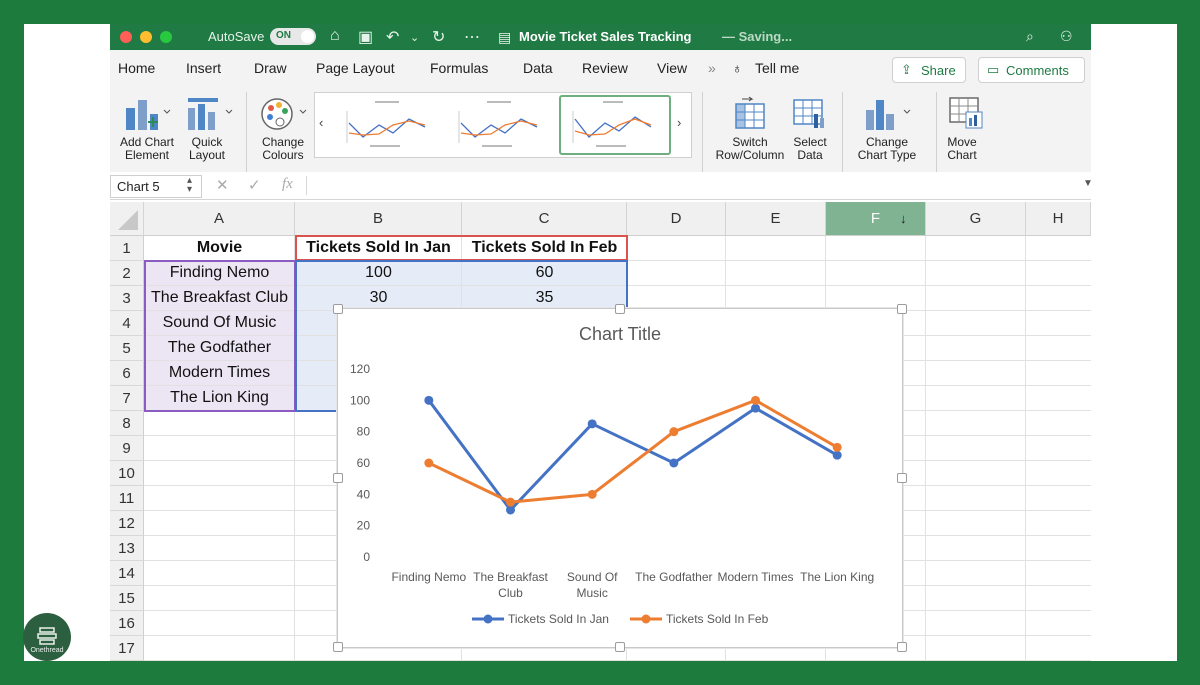 The width and height of the screenshot is (1200, 685). I want to click on tell-me-search: Tell me, so click(777, 68).